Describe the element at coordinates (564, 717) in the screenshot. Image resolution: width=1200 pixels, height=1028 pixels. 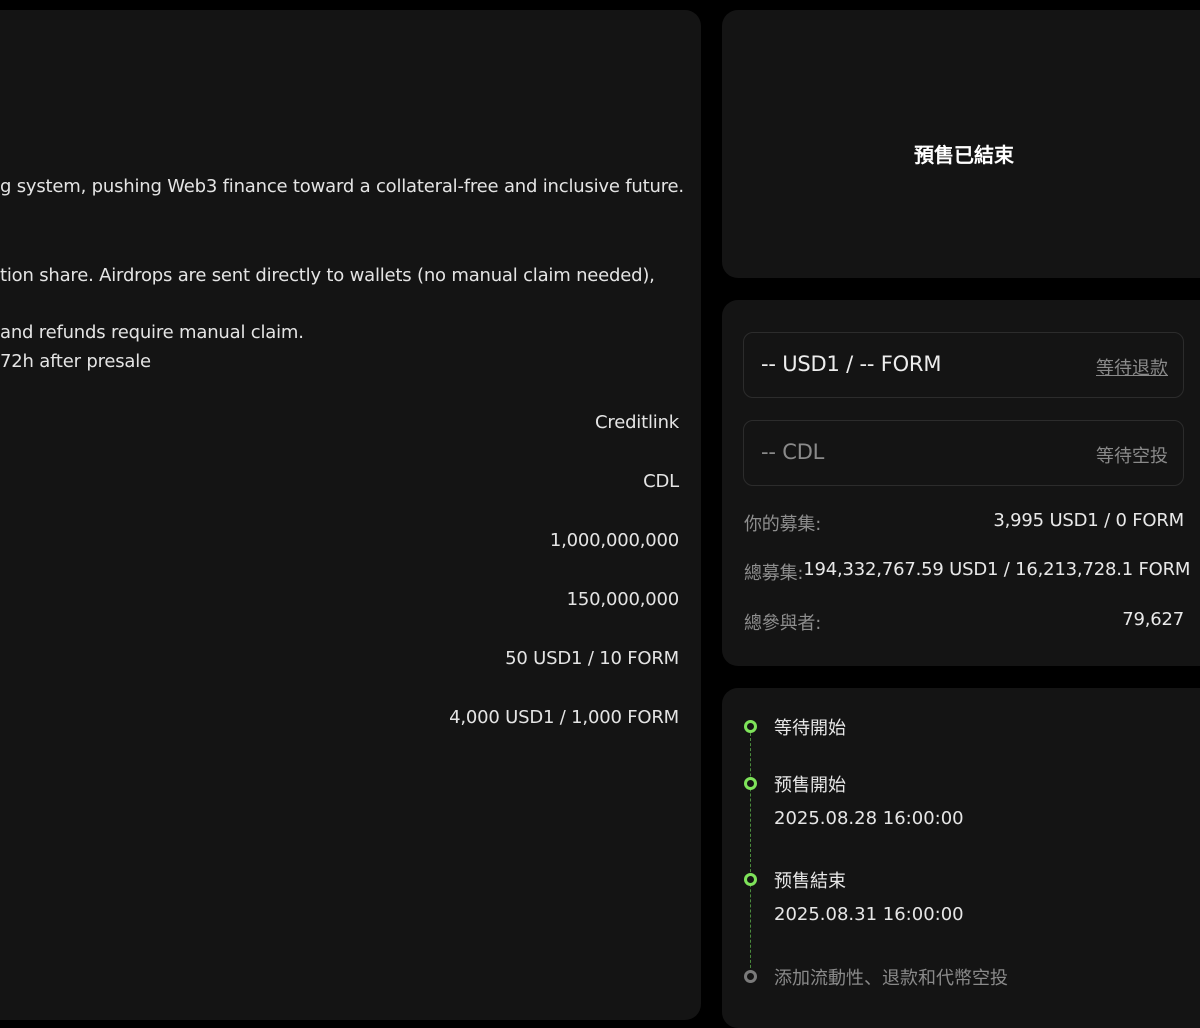
I see `max-contribution-value: 4,000 USD1 / 1,000 FORM` at that location.